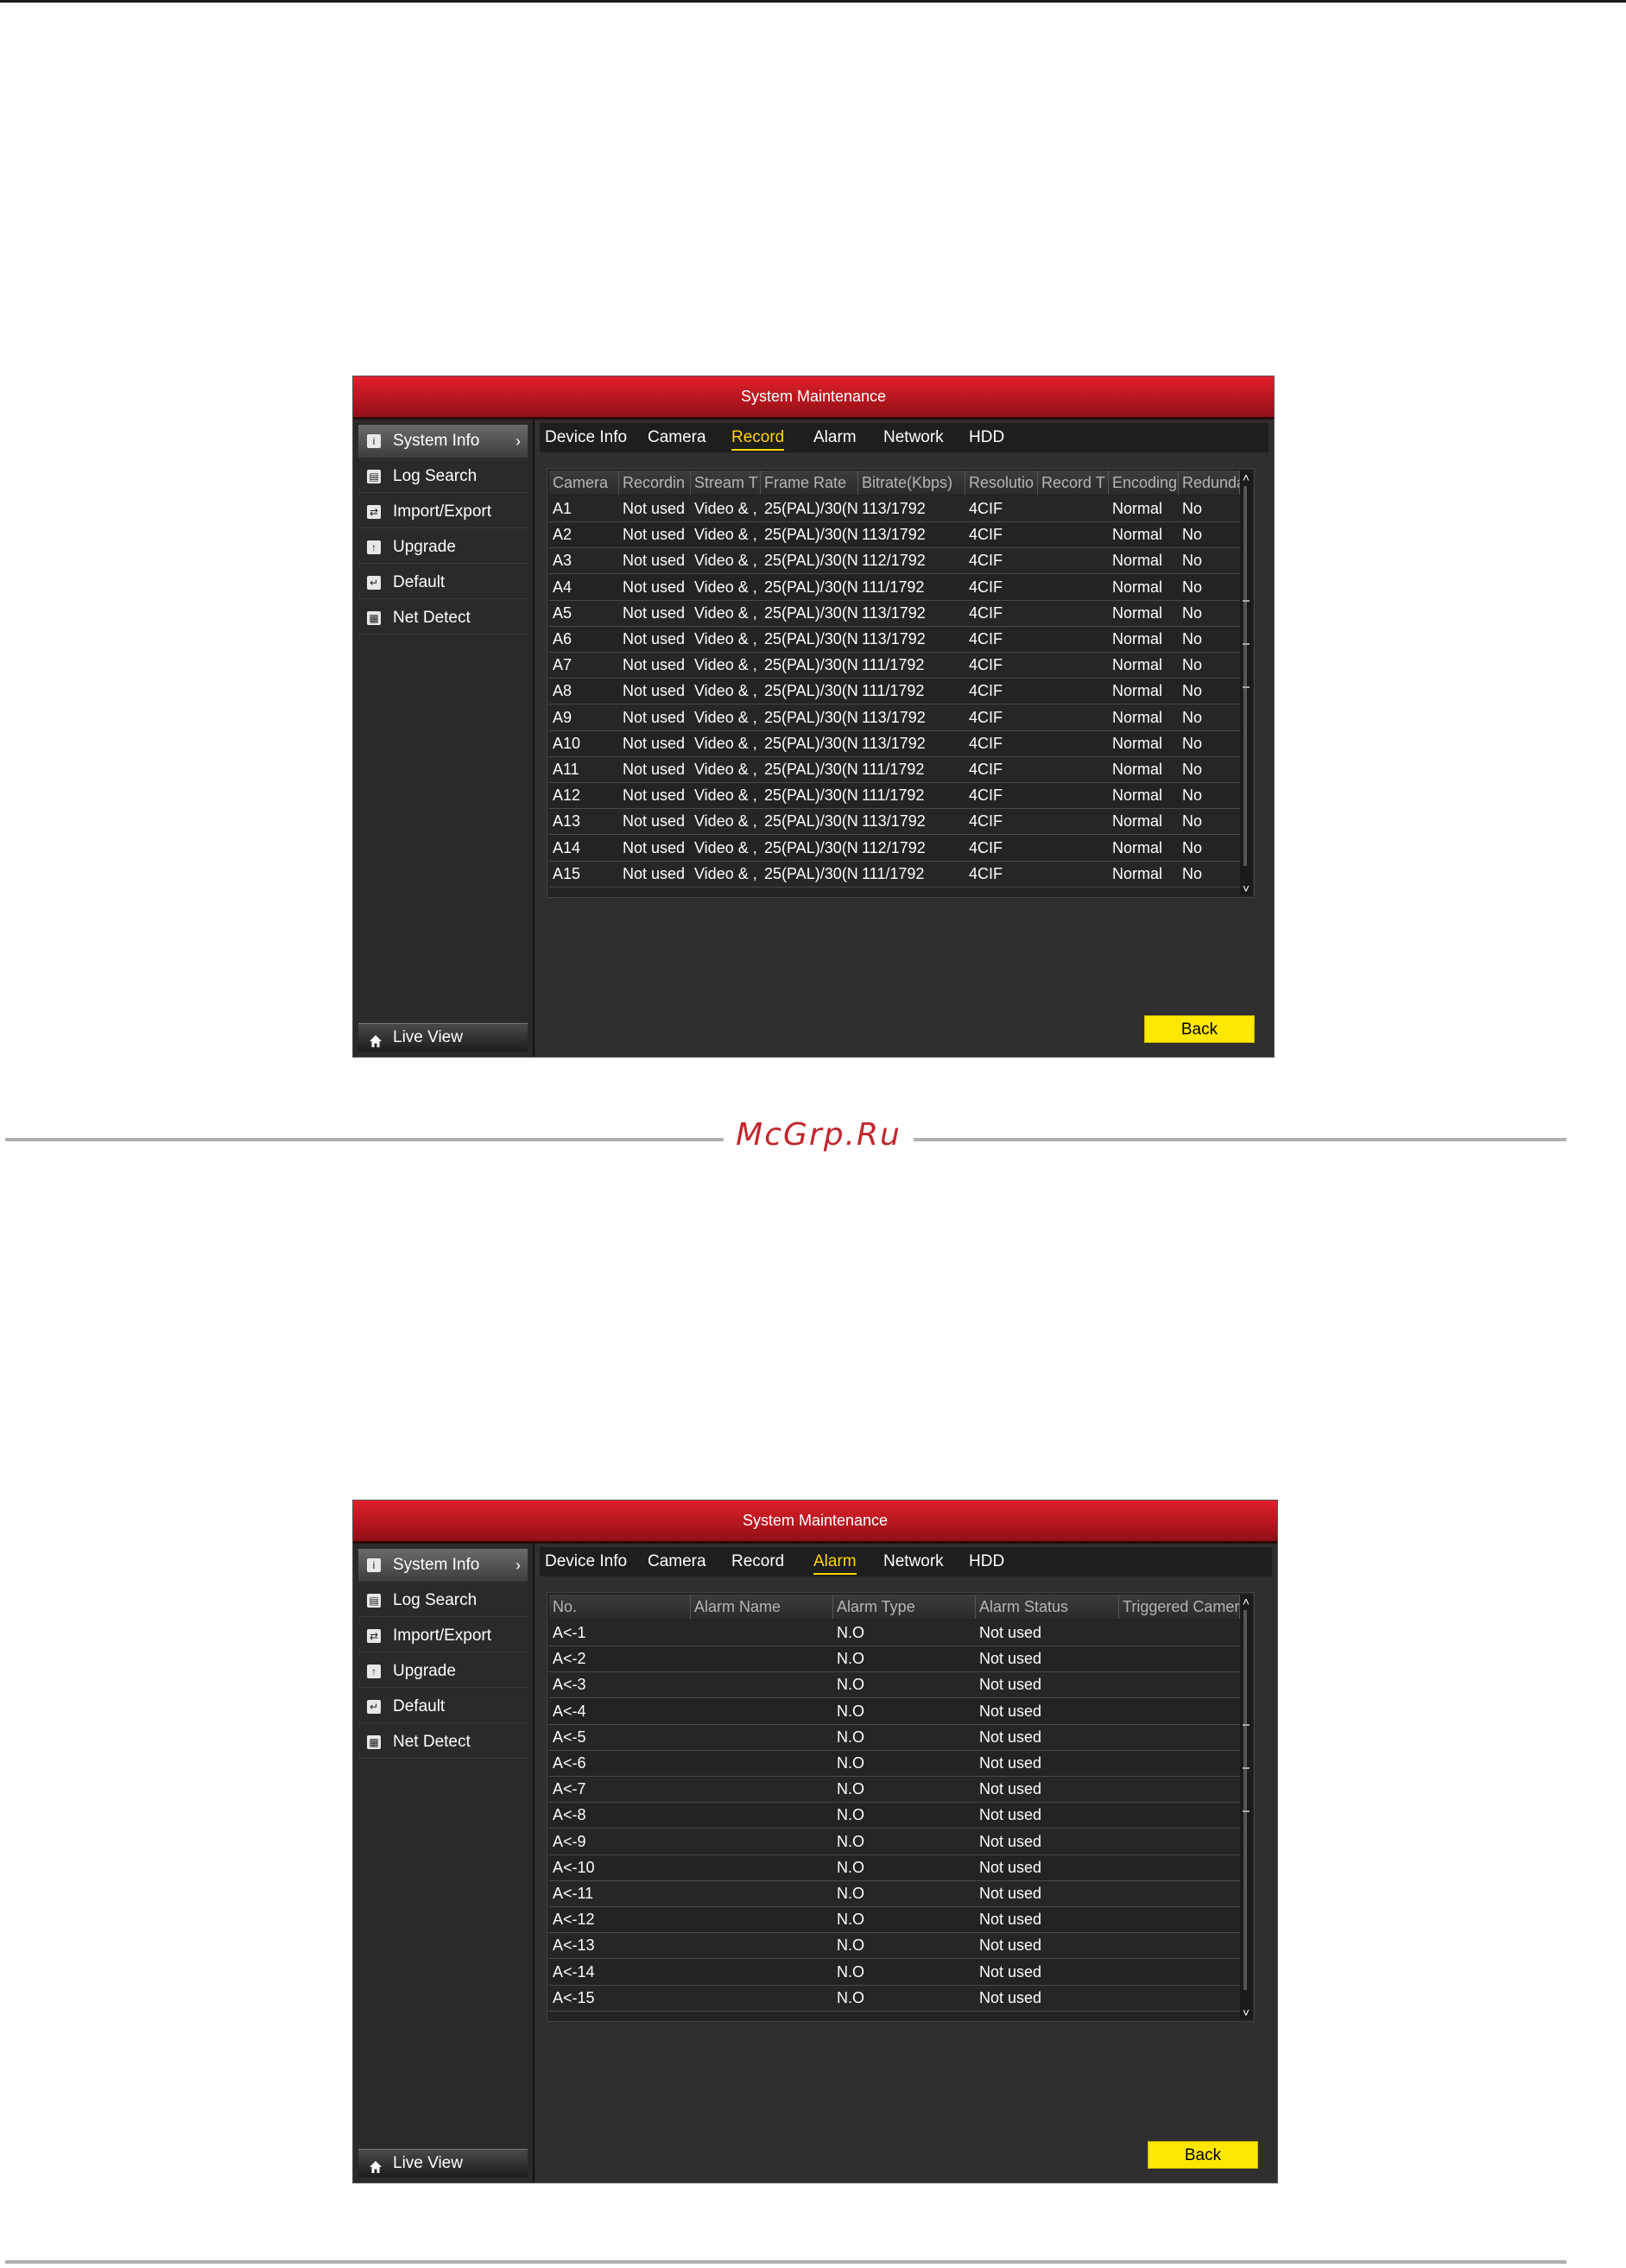  What do you see at coordinates (1144, 483) in the screenshot?
I see `column-header: Encoding` at bounding box center [1144, 483].